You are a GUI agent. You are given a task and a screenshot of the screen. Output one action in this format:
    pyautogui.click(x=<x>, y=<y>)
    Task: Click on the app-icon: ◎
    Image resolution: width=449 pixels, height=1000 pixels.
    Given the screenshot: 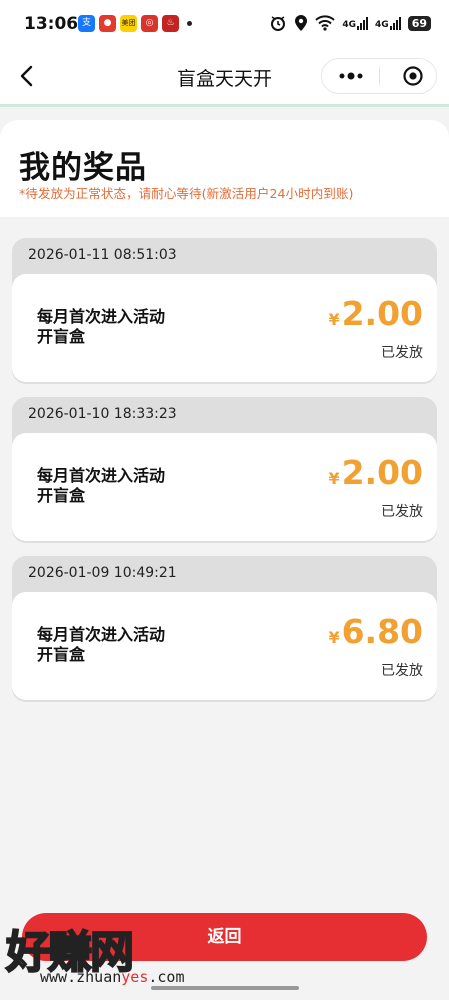 What is the action you would take?
    pyautogui.click(x=149, y=23)
    